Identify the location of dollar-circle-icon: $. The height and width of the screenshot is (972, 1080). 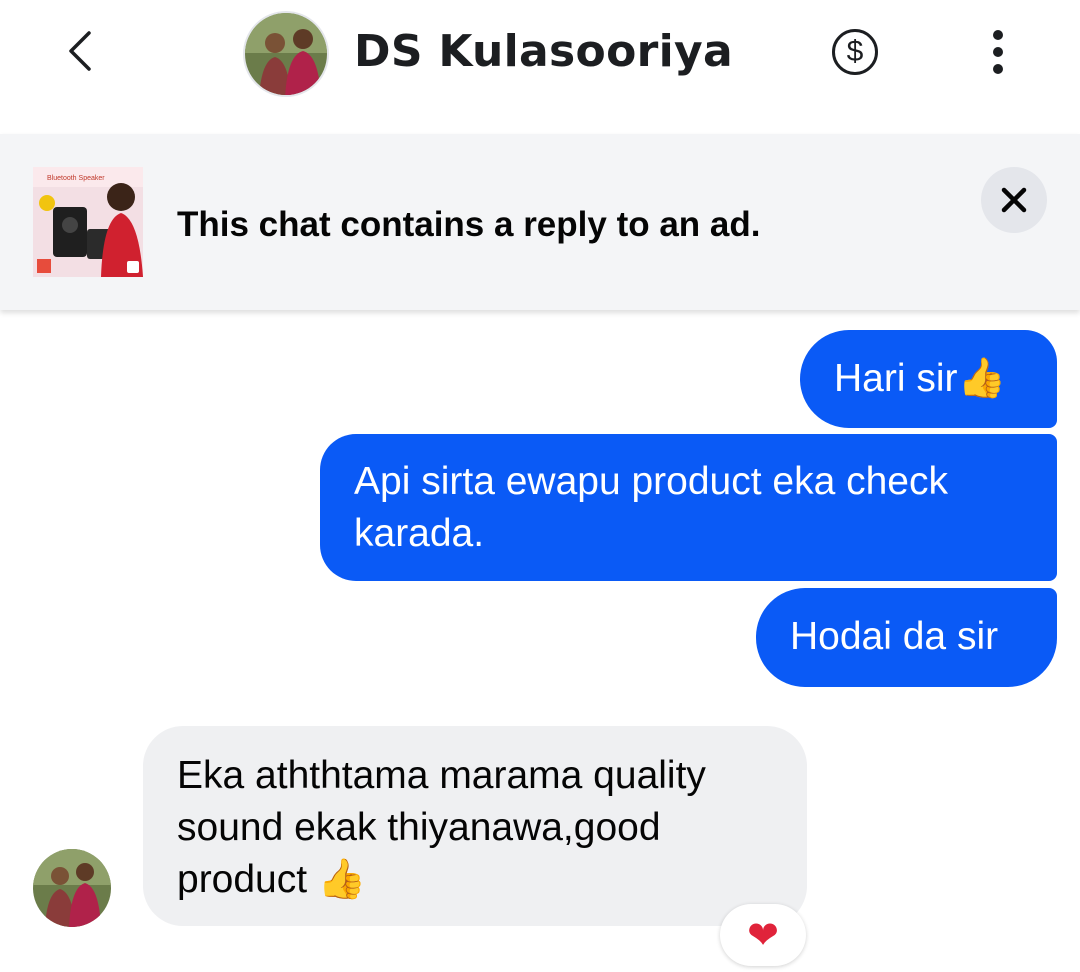
(855, 51).